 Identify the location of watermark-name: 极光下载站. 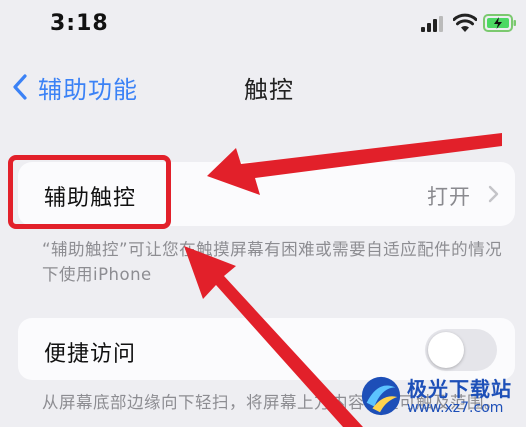
(459, 389).